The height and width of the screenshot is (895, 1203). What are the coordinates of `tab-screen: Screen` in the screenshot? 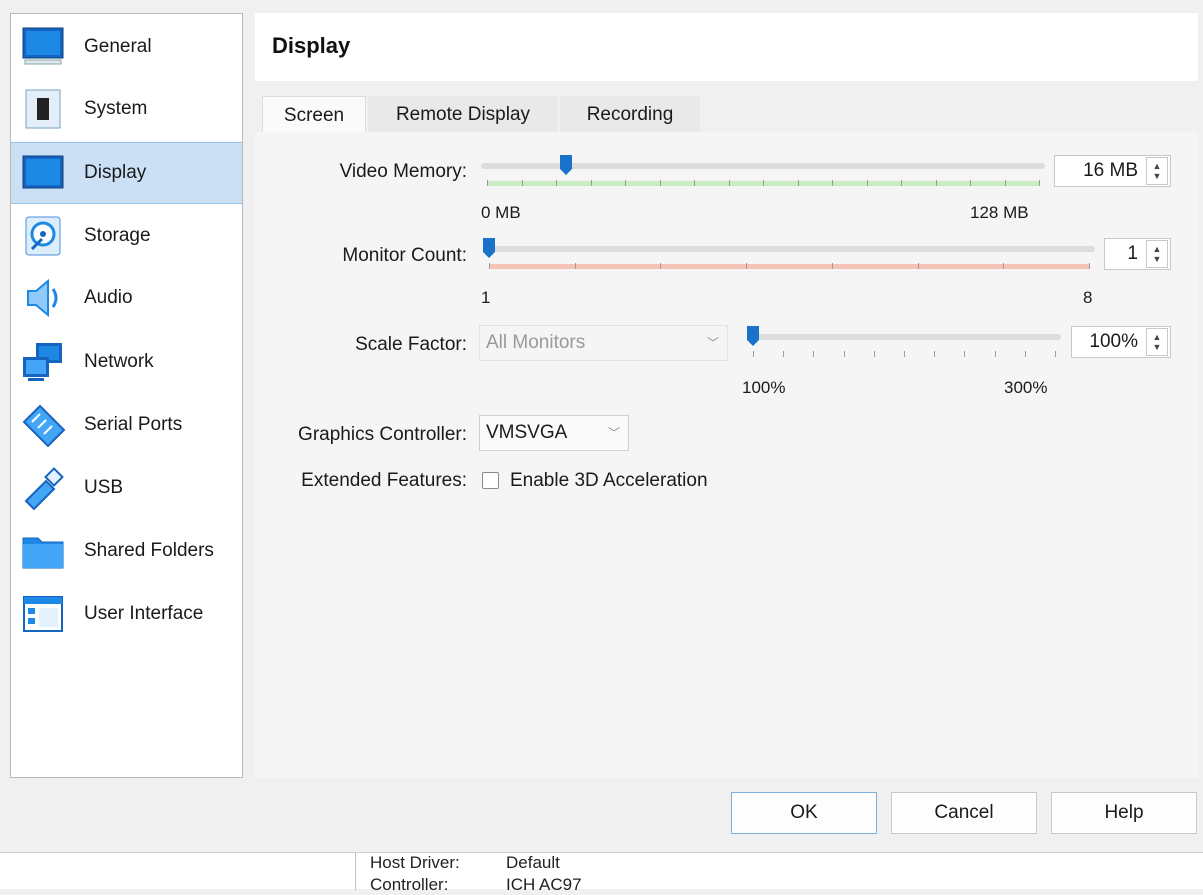 It's located at (314, 115).